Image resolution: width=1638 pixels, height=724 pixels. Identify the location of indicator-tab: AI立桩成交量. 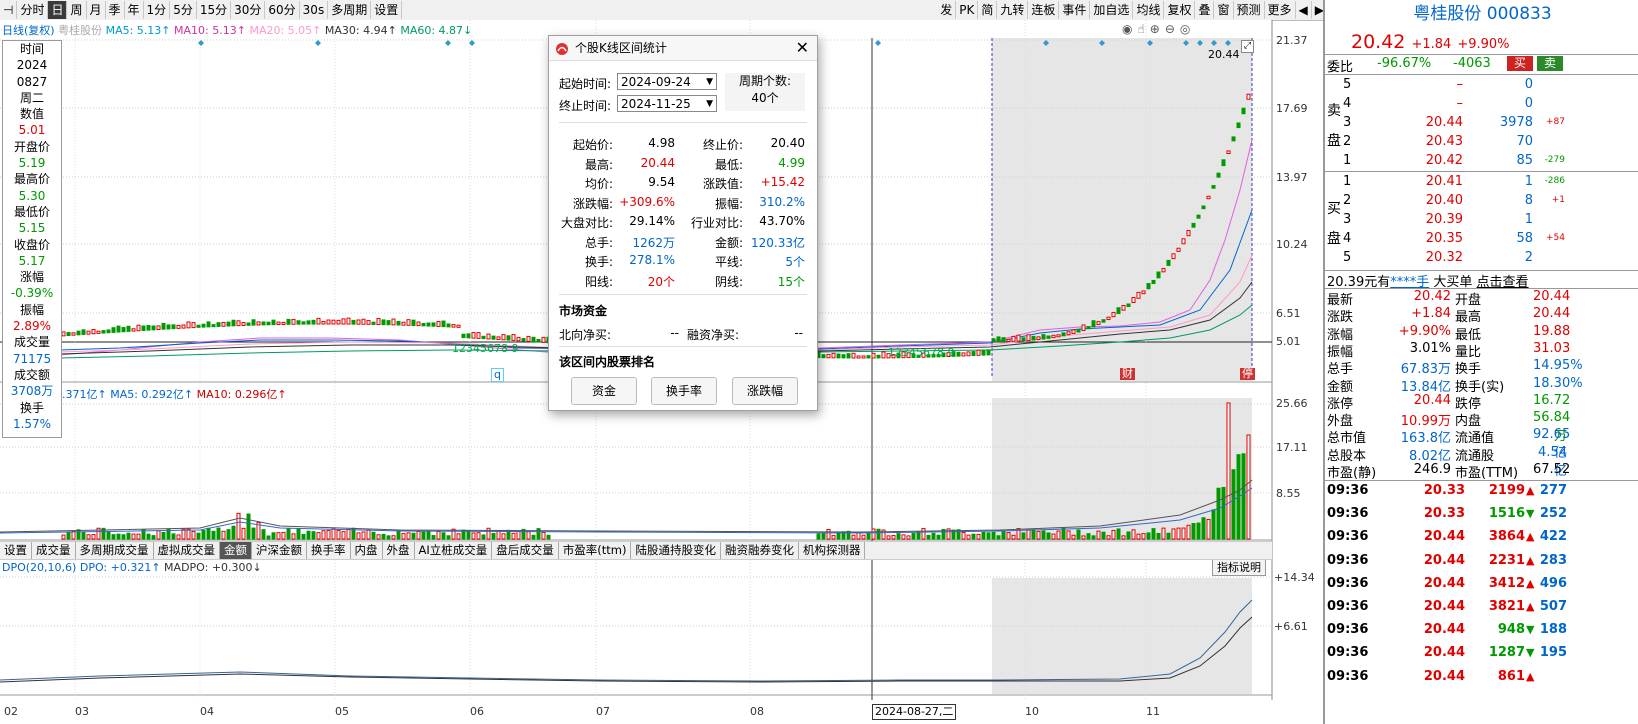
(454, 550).